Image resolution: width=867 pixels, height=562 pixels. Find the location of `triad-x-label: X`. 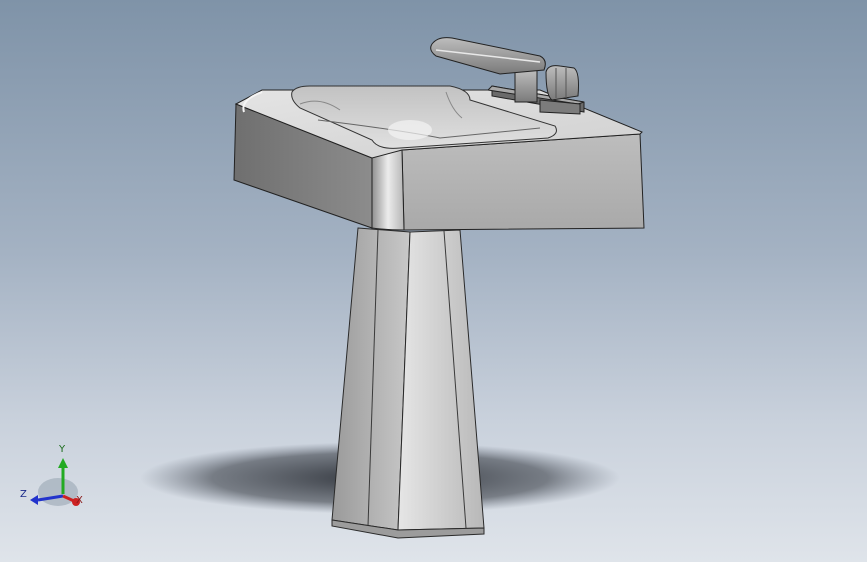

triad-x-label: X is located at coordinates (79, 500).